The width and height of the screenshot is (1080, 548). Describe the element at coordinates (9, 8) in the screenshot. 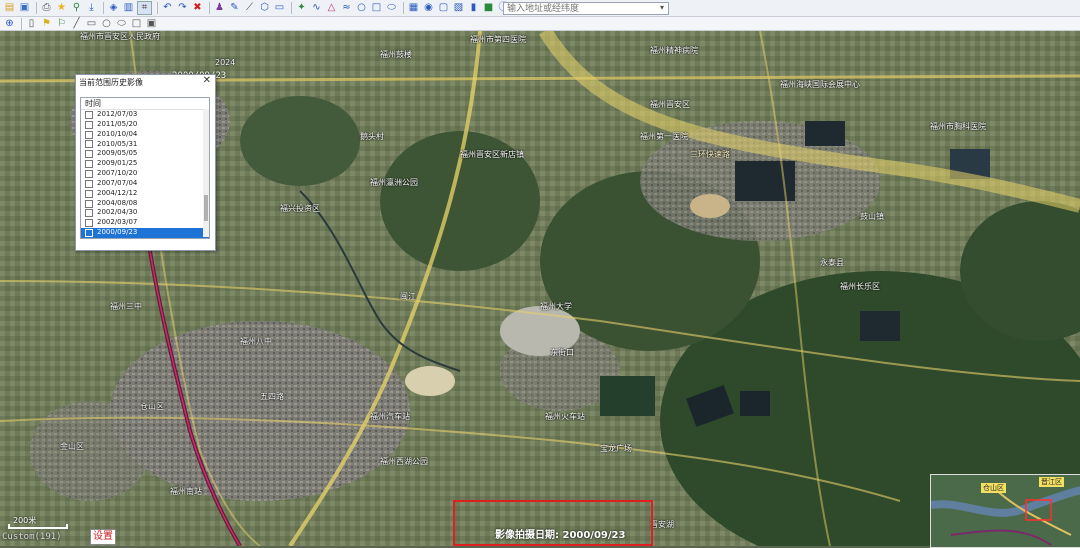

I see `open-icon: ▤` at that location.